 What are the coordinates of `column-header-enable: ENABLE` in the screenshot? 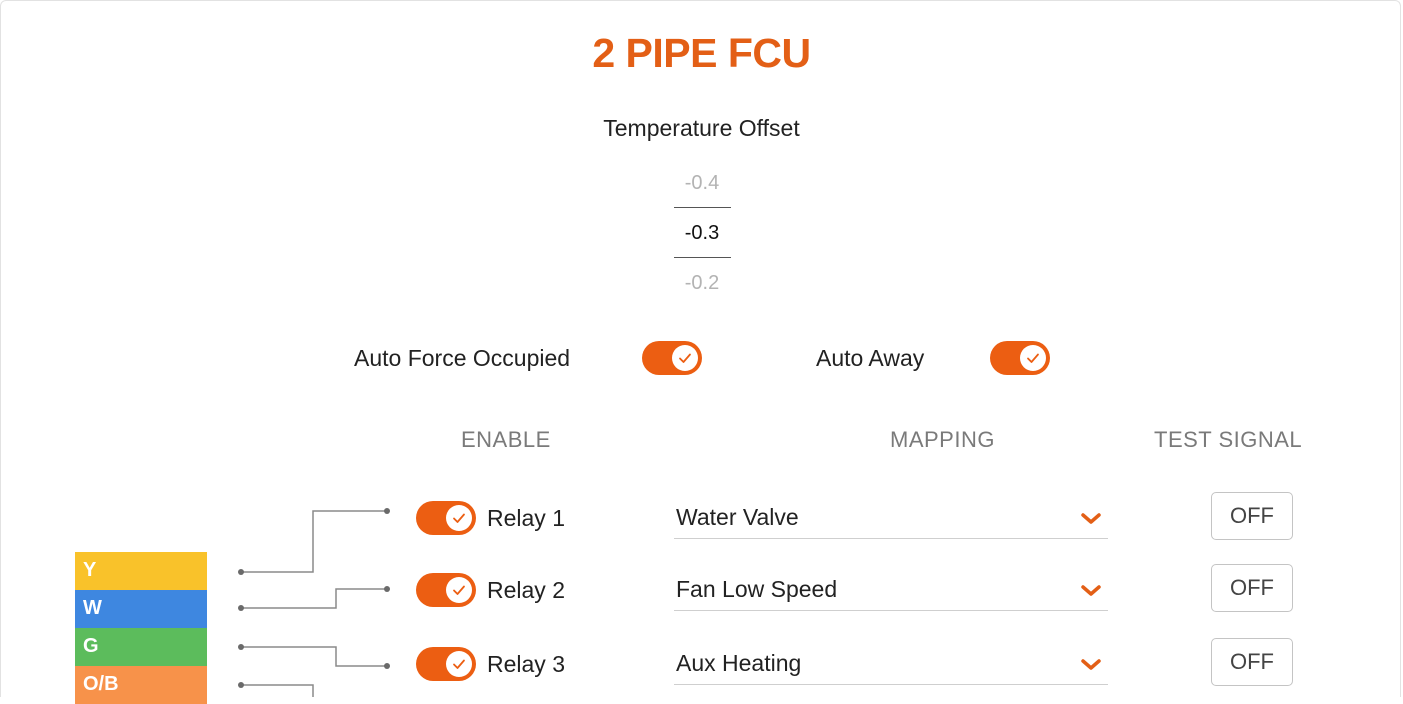 It's located at (506, 439).